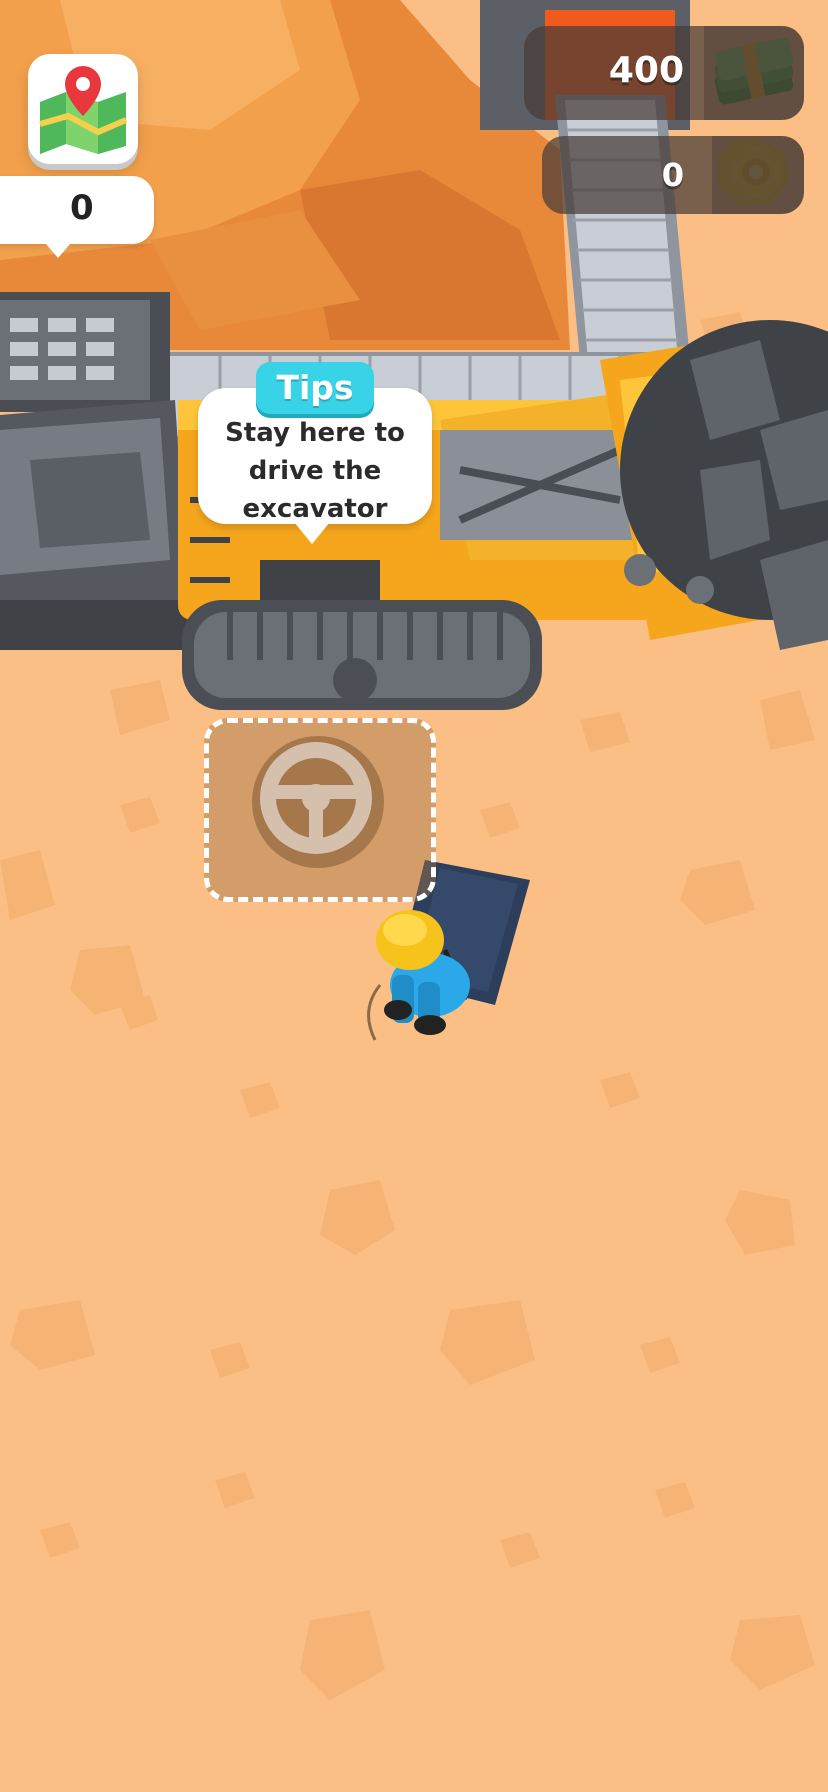 This screenshot has width=828, height=1792. Describe the element at coordinates (646, 70) in the screenshot. I see `cash-value: 400` at that location.